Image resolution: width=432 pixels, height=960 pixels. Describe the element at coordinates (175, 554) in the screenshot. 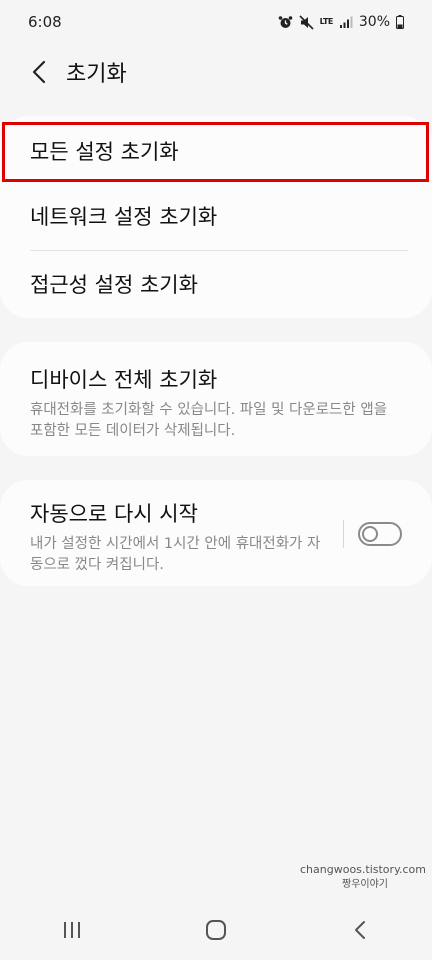

I see `auto-restart-description: 내가 설정한 시간에서 1시간 안에 휴대전화가 자동으로 껐다 켜집니다.` at that location.